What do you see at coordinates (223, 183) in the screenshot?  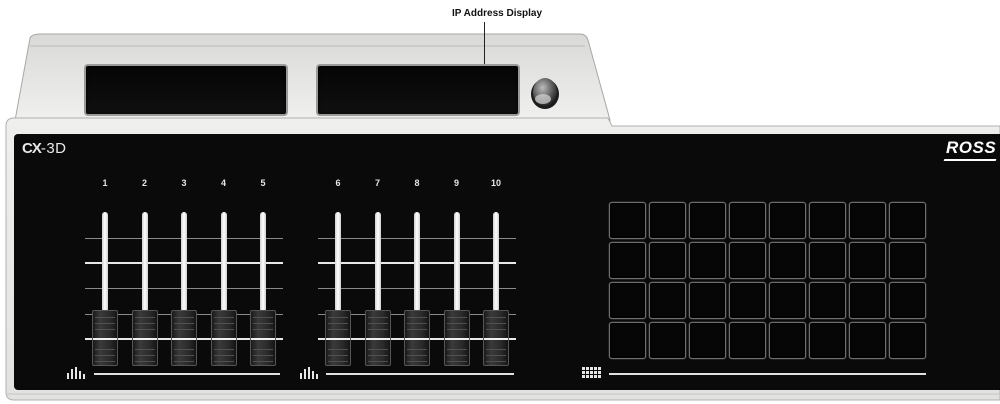 I see `fader-channel-number: 4` at bounding box center [223, 183].